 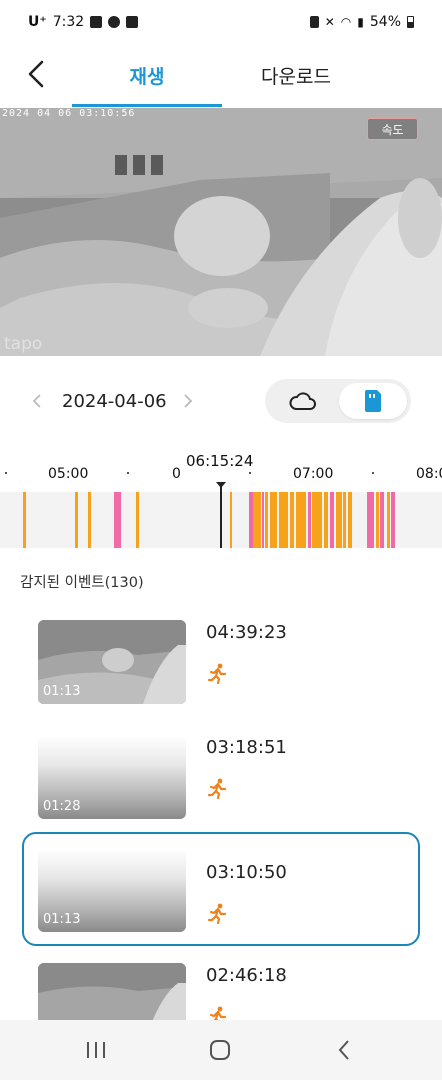 What do you see at coordinates (246, 872) in the screenshot?
I see `event-time: 03:10:50` at bounding box center [246, 872].